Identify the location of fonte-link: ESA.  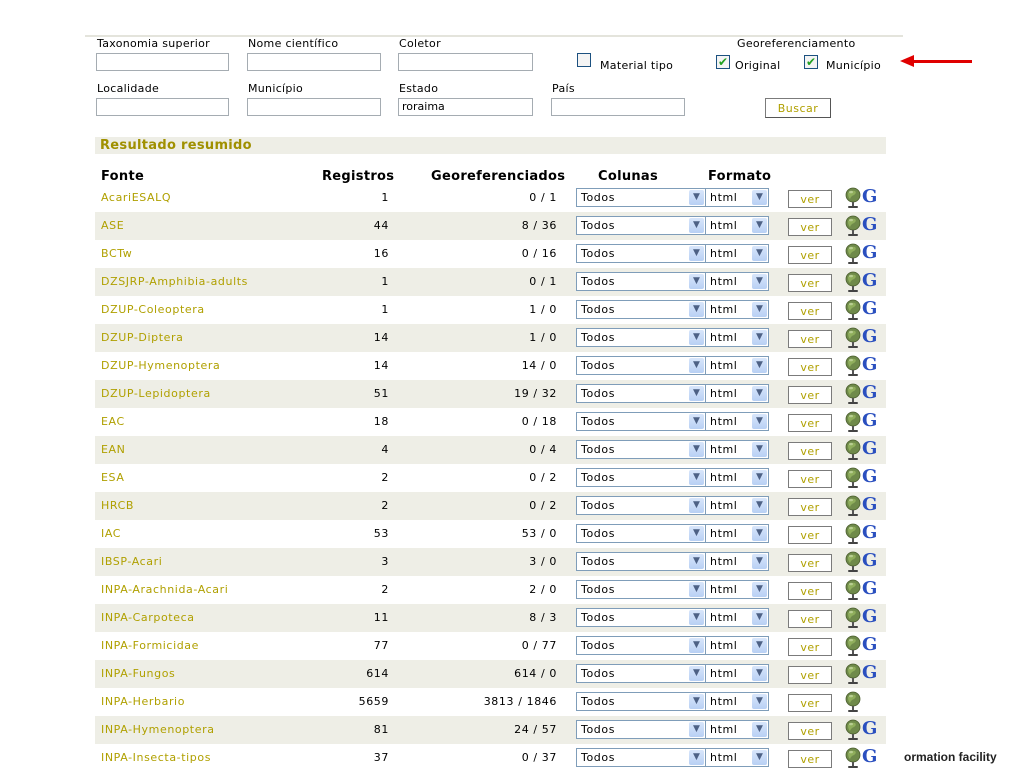
(112, 478).